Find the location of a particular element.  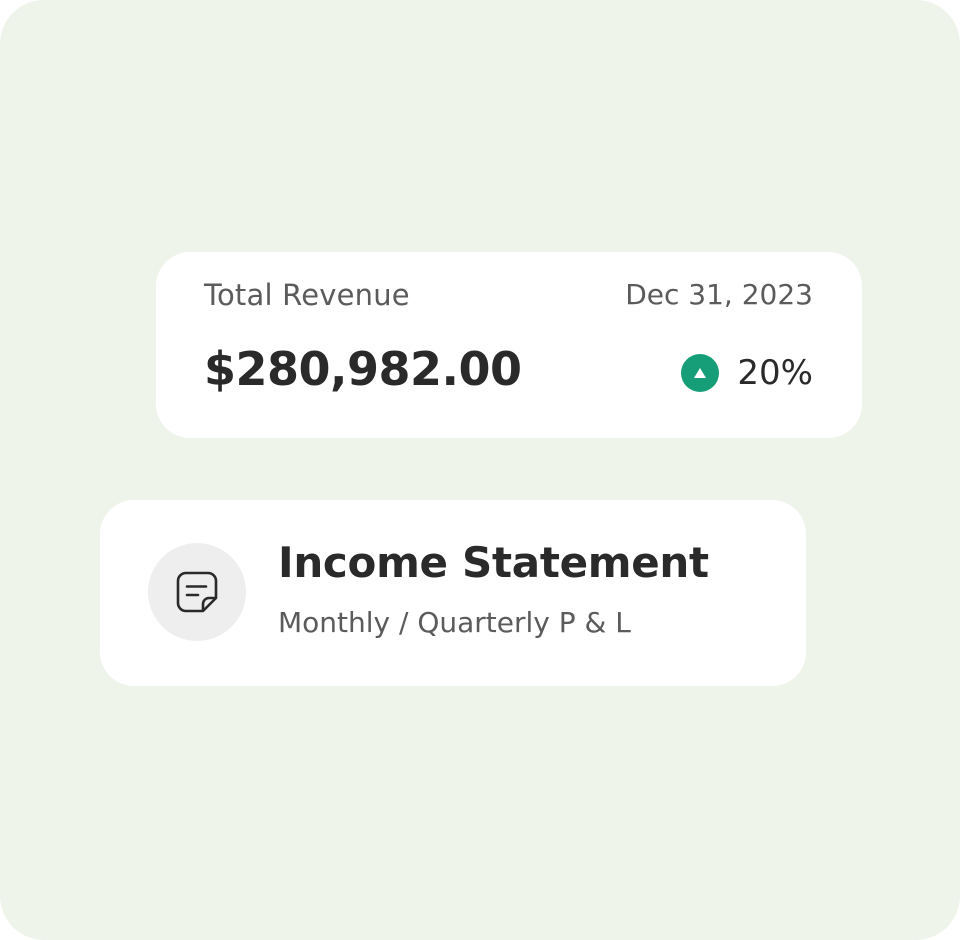

document-icon is located at coordinates (197, 592).